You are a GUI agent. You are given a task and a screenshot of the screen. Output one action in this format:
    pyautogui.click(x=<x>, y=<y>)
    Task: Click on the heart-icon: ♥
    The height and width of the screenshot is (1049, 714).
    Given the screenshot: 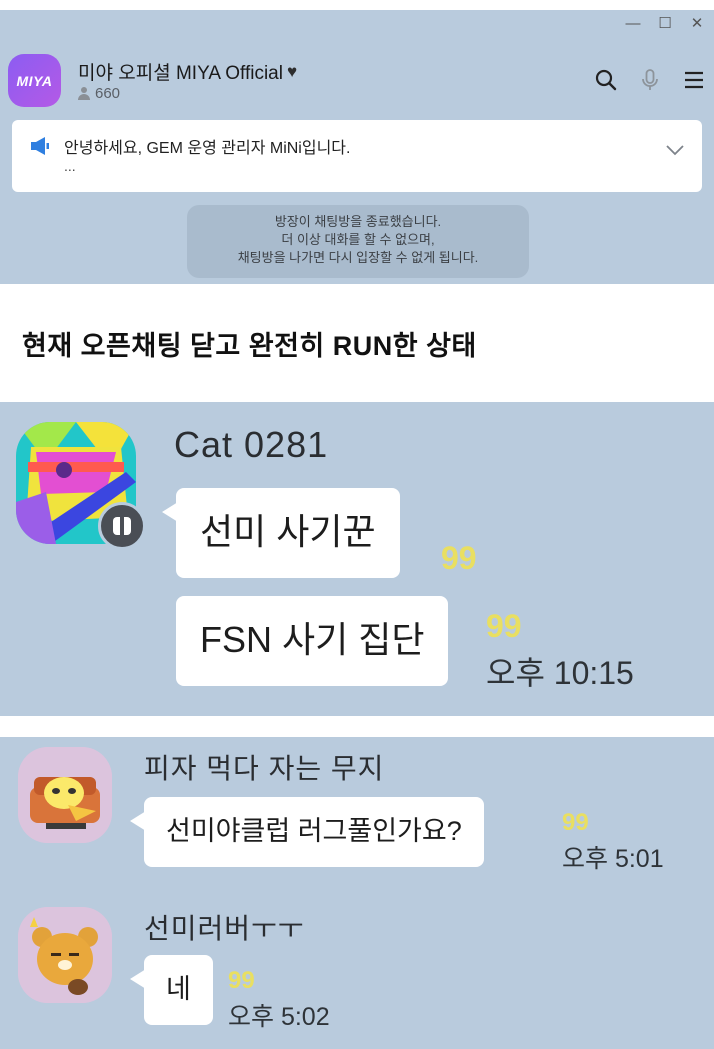 What is the action you would take?
    pyautogui.click(x=292, y=71)
    